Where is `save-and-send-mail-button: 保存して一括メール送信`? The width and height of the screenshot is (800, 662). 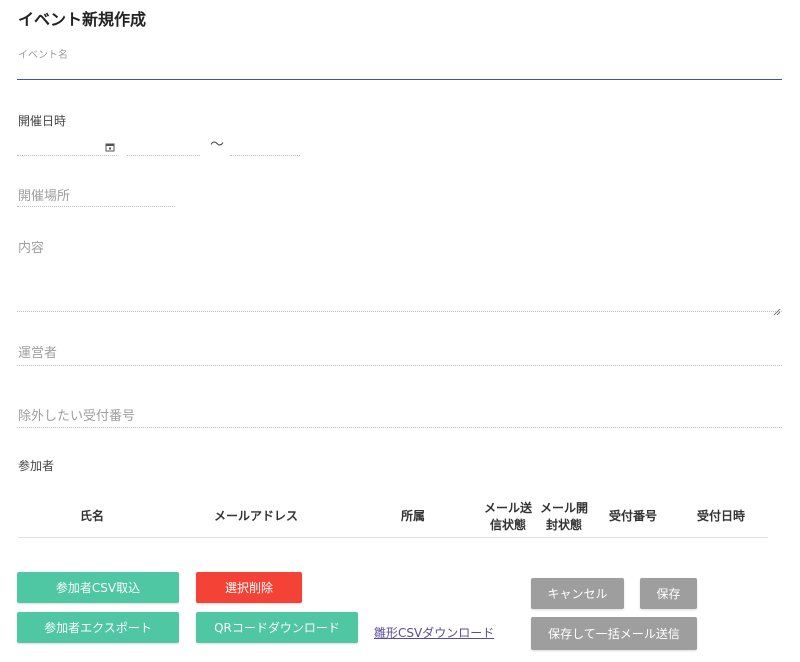
save-and-send-mail-button: 保存して一括メール送信 is located at coordinates (614, 633).